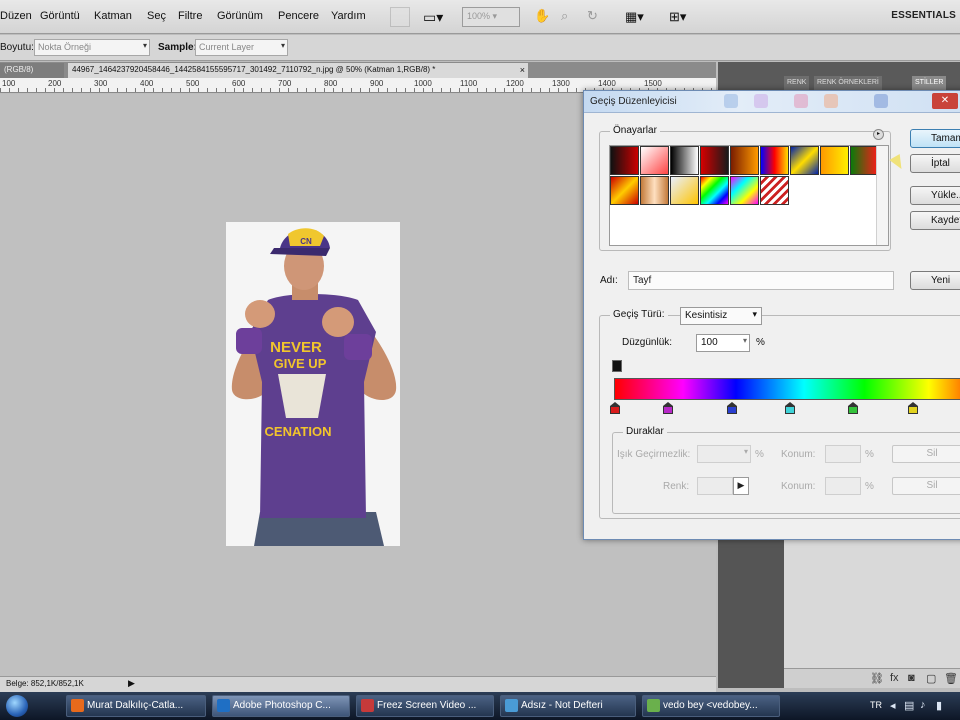 Image resolution: width=960 pixels, height=720 pixels. Describe the element at coordinates (761, 280) in the screenshot. I see `gradient-name-input` at that location.